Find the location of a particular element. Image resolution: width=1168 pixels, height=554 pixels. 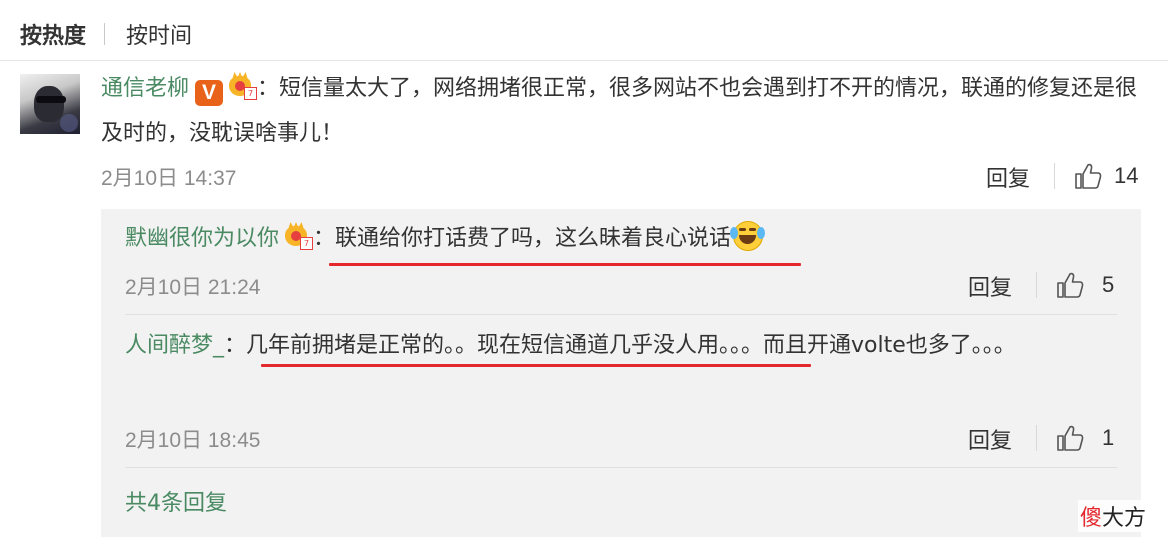

reply-text: 联通给你打话费了吗，这么昧着良心说话 is located at coordinates (533, 238).